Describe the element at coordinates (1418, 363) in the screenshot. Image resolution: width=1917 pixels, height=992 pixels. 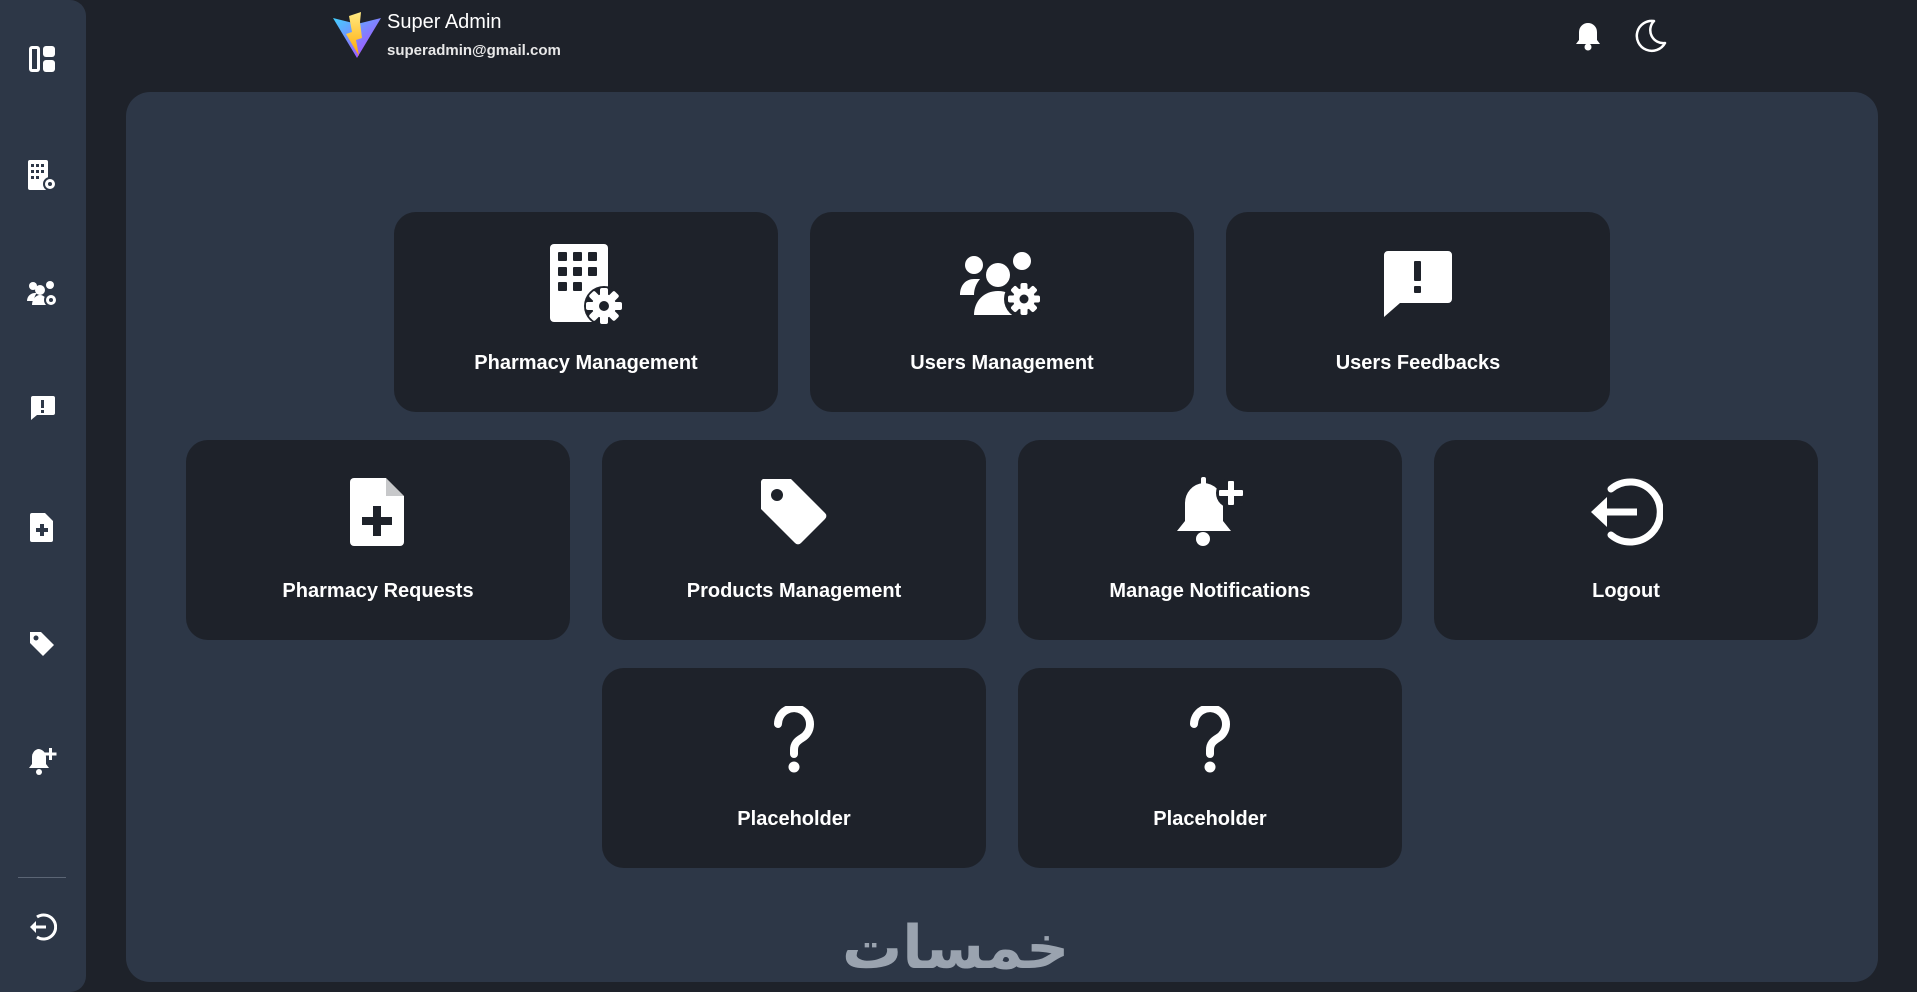
I see `card-label: Users Feedbacks` at that location.